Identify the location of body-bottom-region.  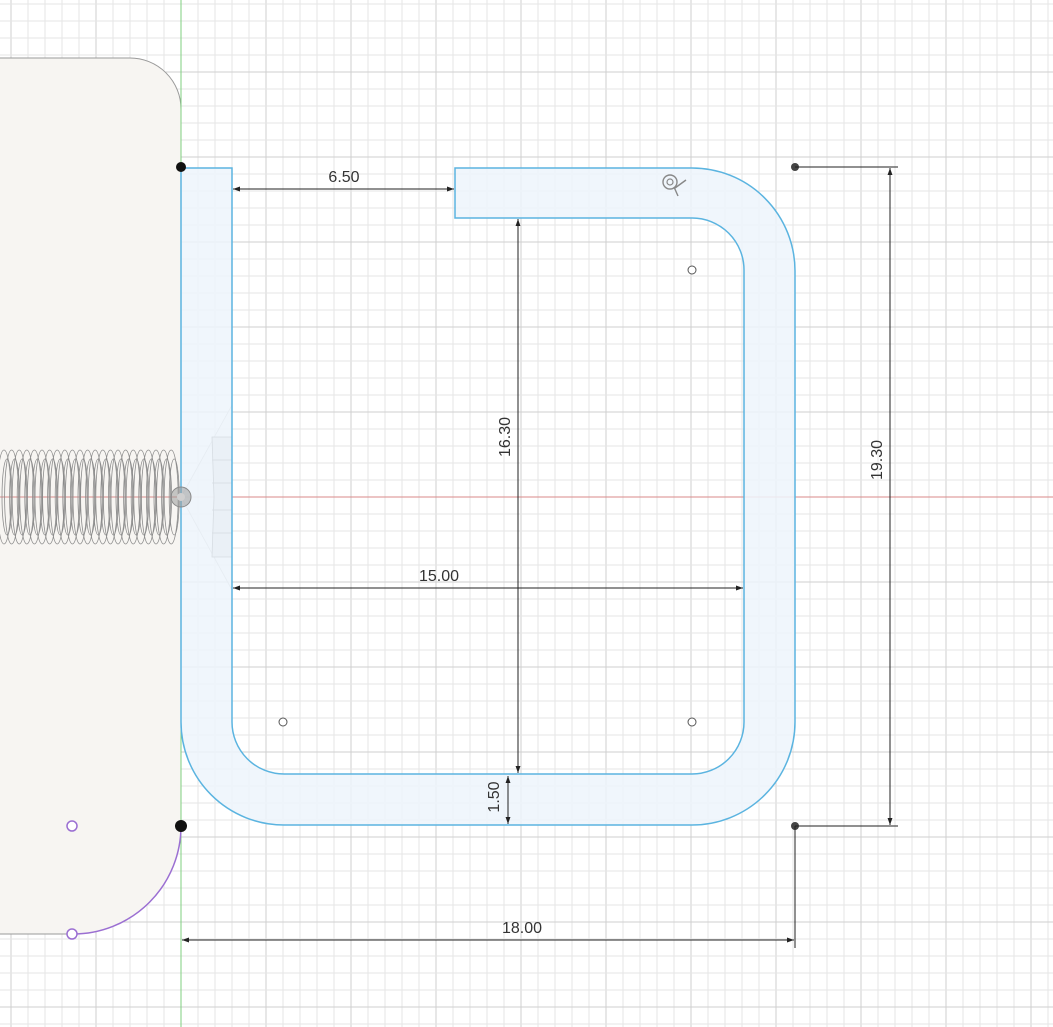
(90, 880).